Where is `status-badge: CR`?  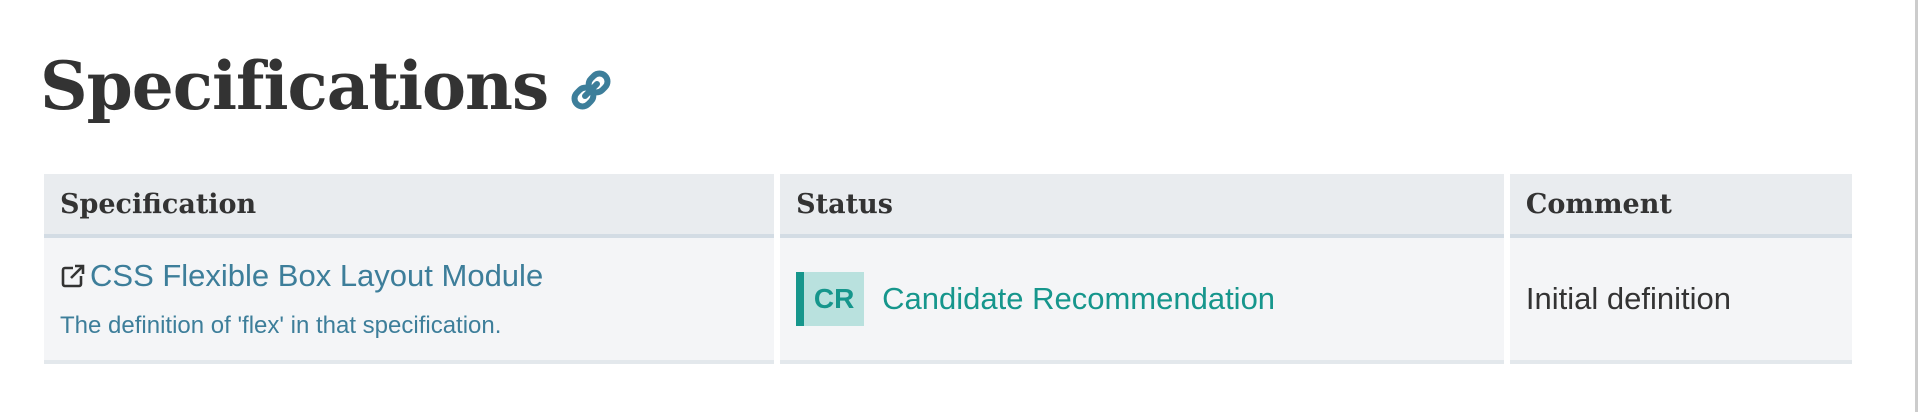
status-badge: CR is located at coordinates (830, 299).